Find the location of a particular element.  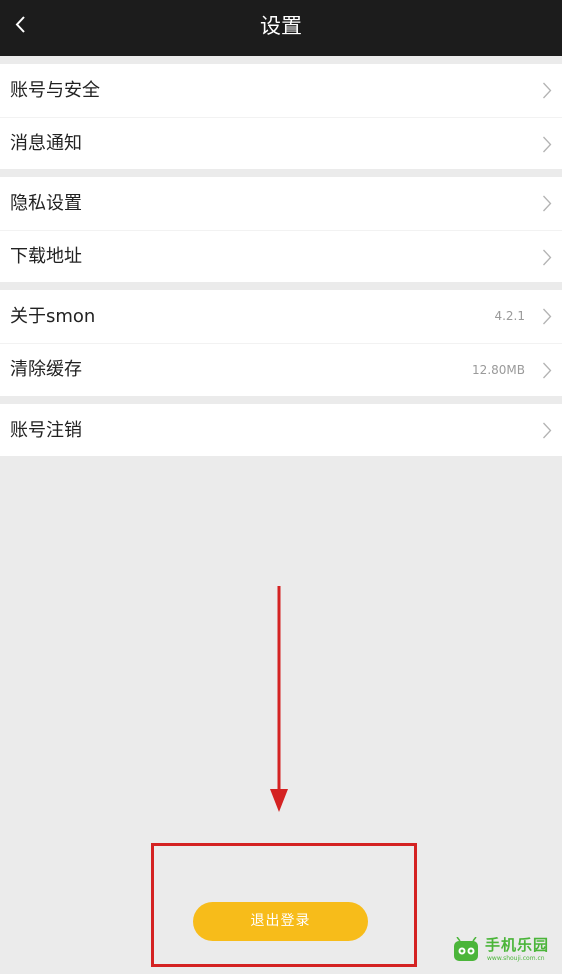

settings-group-about: 关于smon 4.2.1 清除缓存 12.80MB is located at coordinates (281, 343).